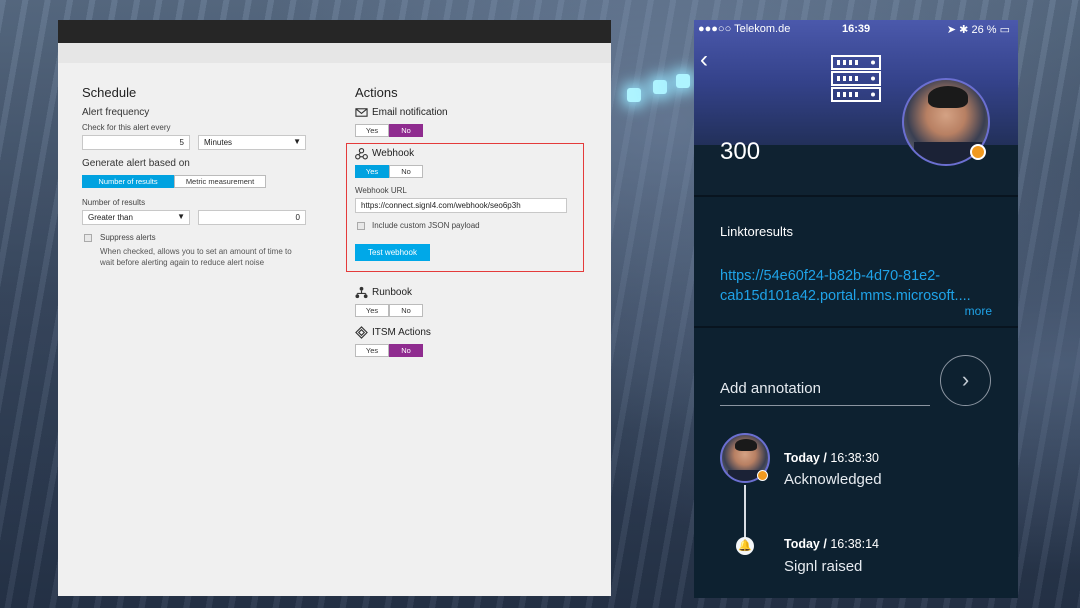  I want to click on email-toggle: Yes No, so click(389, 130).